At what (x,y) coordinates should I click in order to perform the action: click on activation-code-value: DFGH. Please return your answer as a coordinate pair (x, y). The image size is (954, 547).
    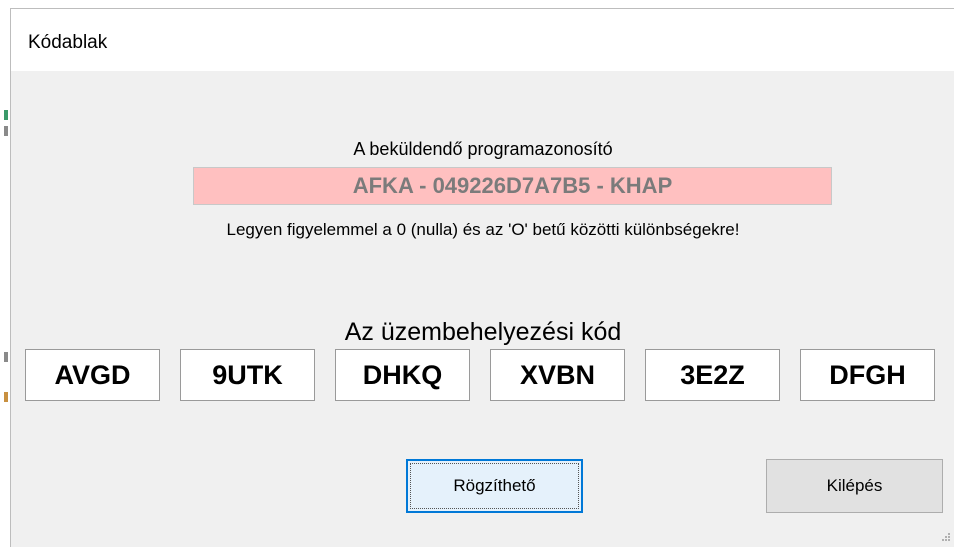
    Looking at the image, I should click on (867, 374).